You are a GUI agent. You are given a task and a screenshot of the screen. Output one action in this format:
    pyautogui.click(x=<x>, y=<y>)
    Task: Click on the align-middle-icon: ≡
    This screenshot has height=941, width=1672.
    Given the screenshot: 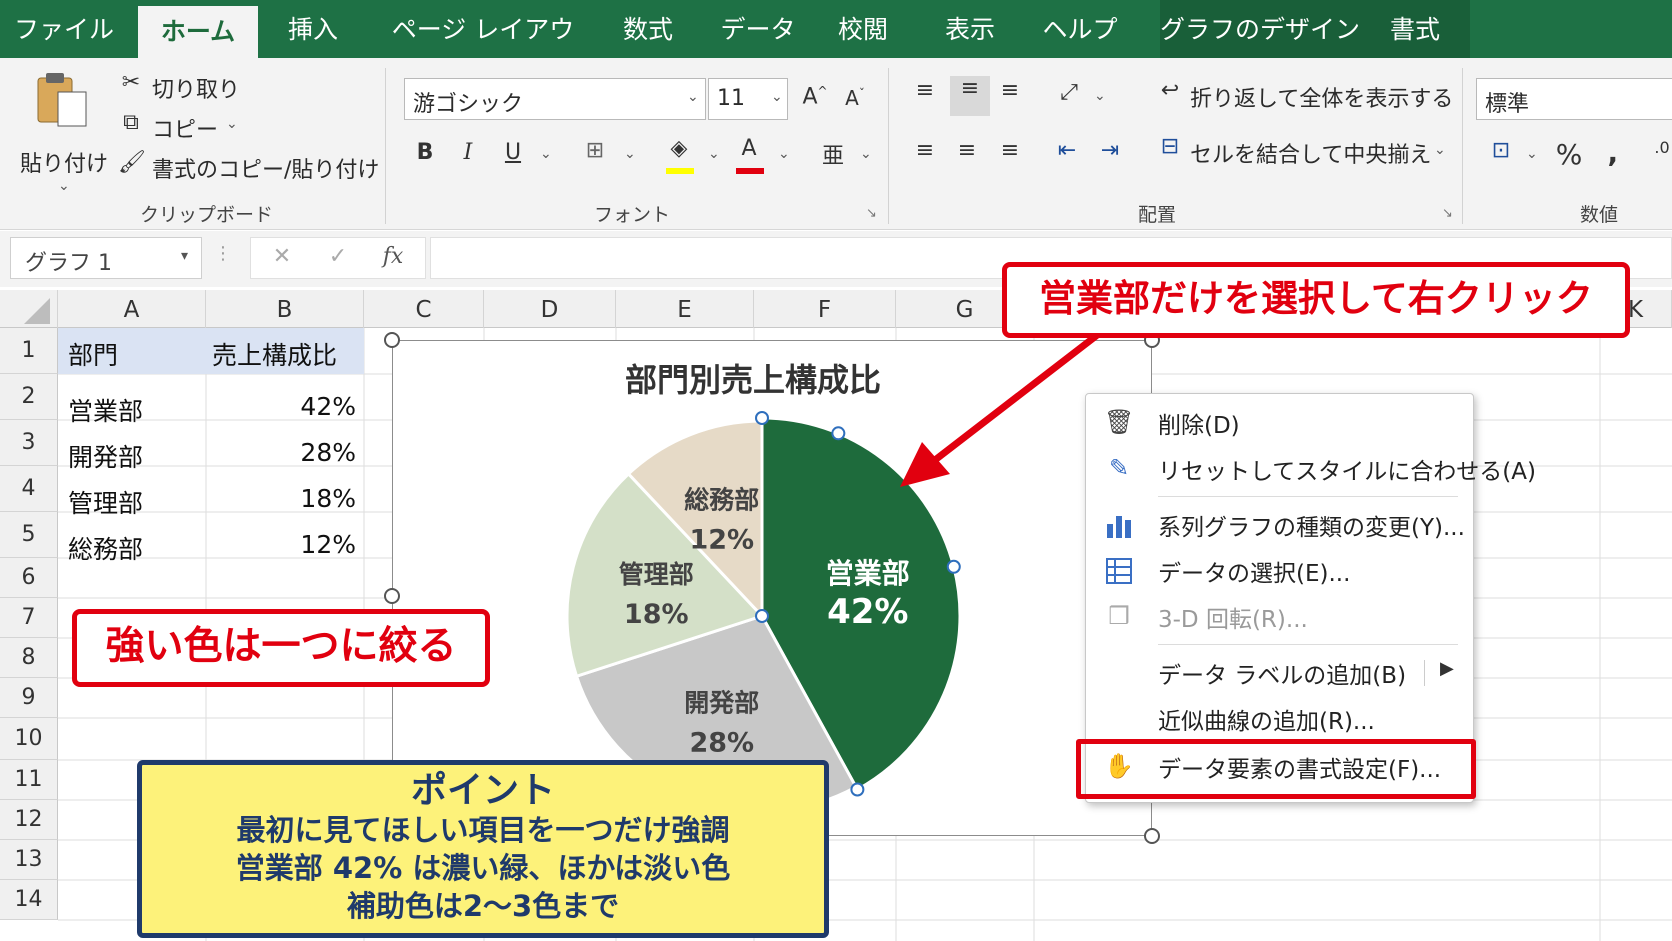 What is the action you would take?
    pyautogui.click(x=970, y=96)
    